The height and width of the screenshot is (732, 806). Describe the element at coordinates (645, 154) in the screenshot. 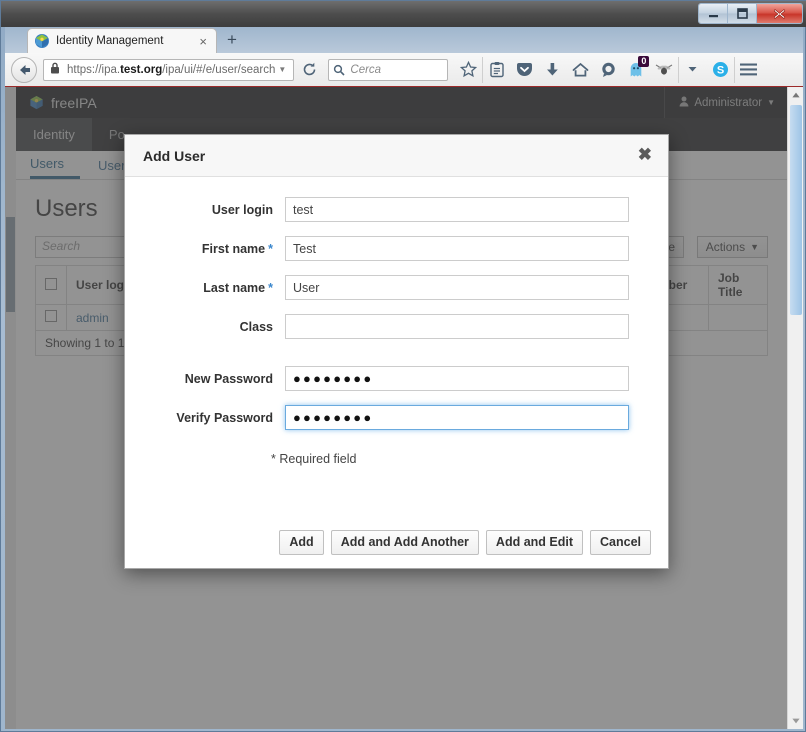

I see `close-icon: ✖` at that location.